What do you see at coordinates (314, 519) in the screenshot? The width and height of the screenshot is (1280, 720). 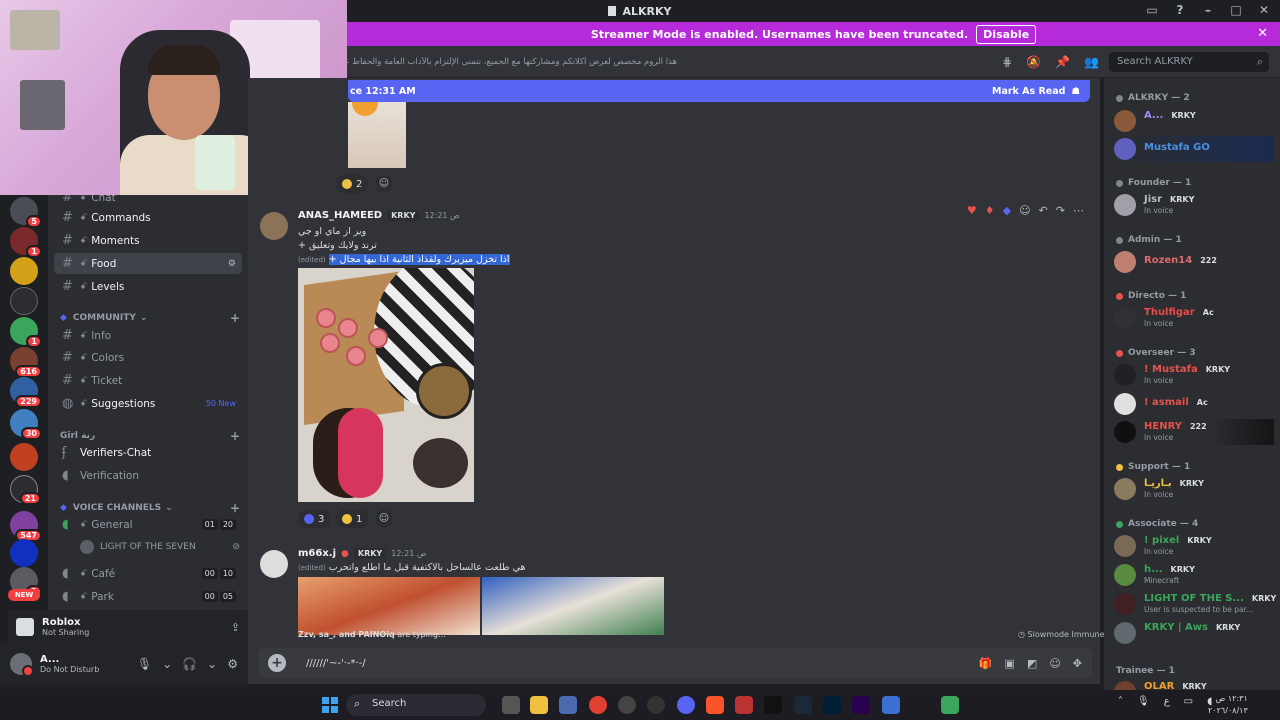 I see `reaction: 3` at bounding box center [314, 519].